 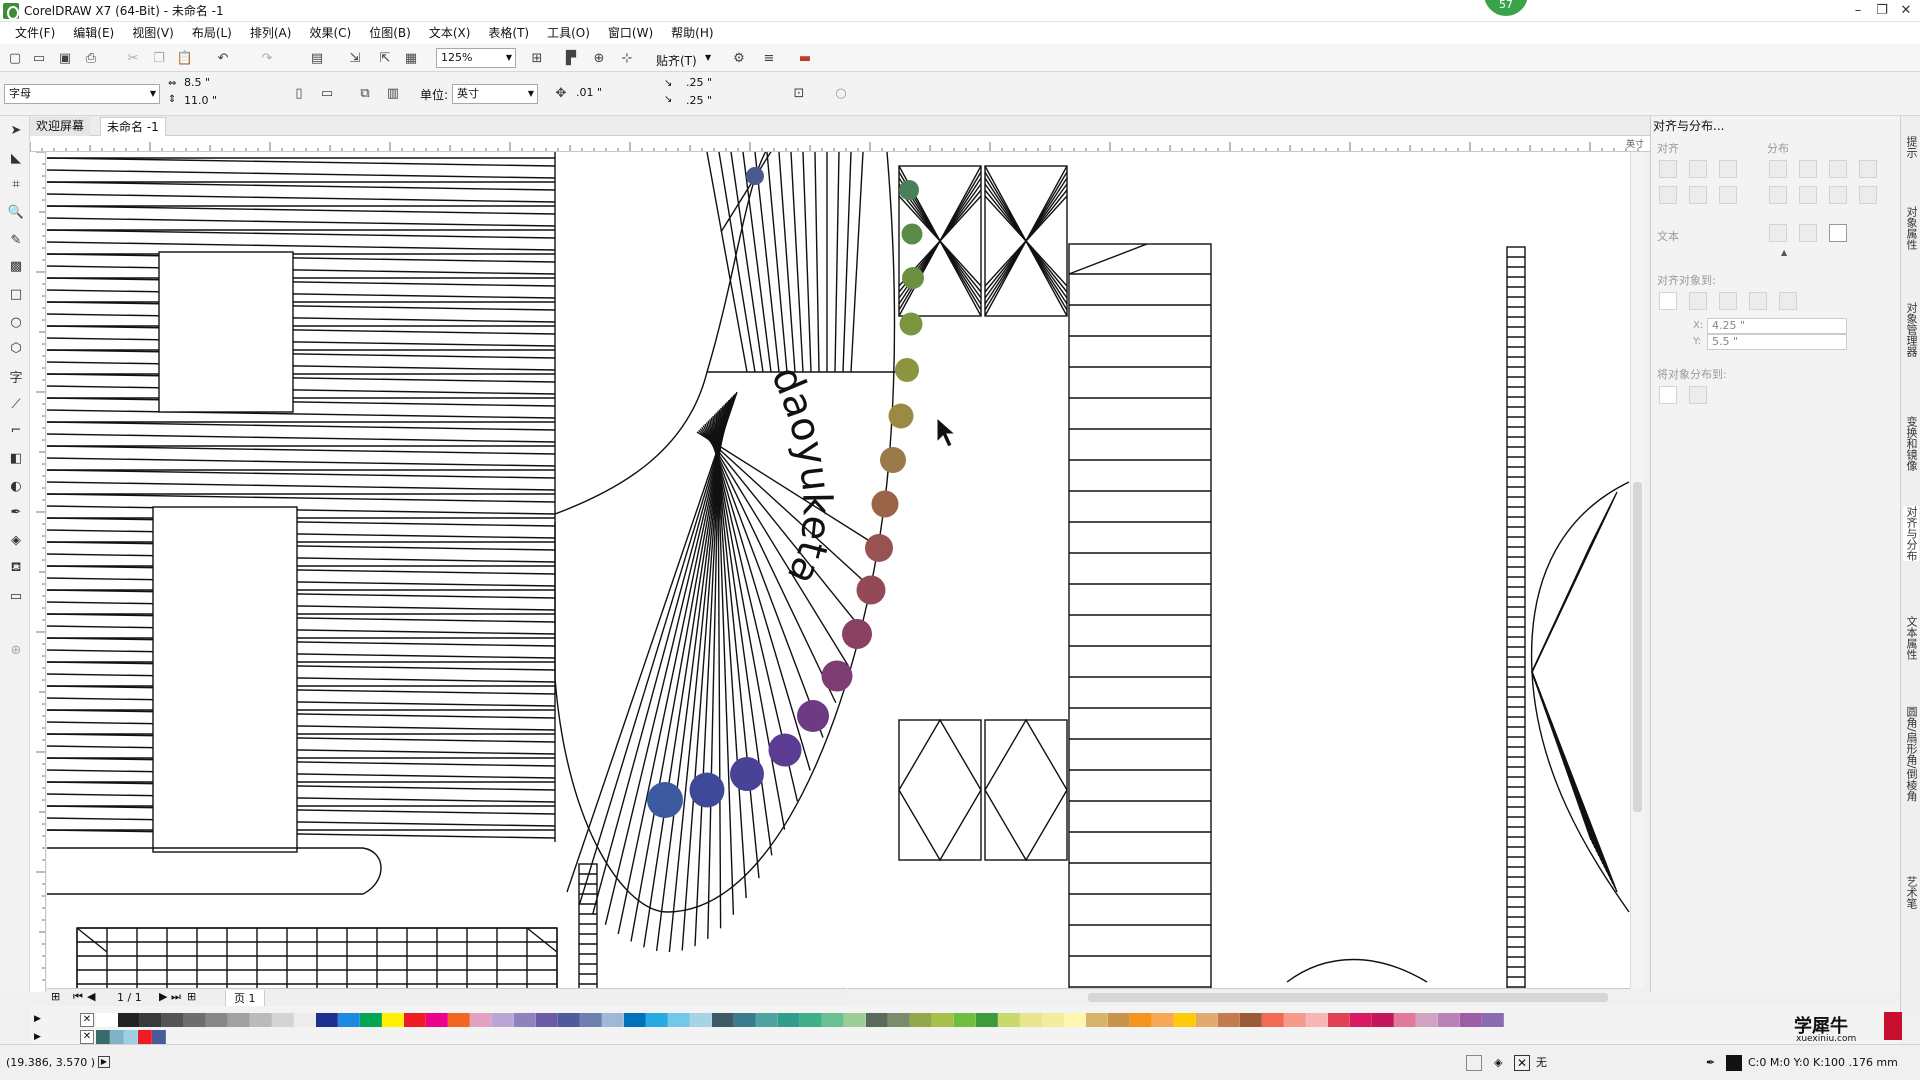 I want to click on docker-tab-fillet-scallop: 圆角/扇形角/倒棱角, so click(x=1911, y=753).